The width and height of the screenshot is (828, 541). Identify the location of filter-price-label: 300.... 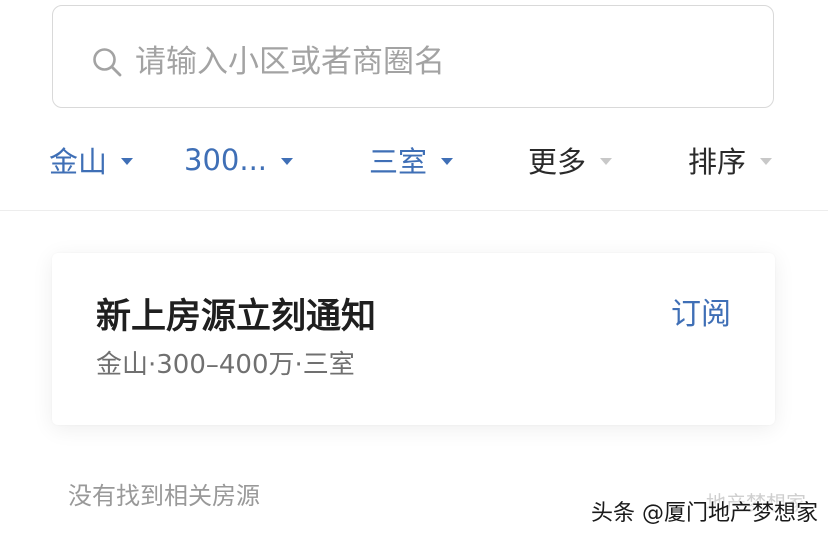
(226, 160).